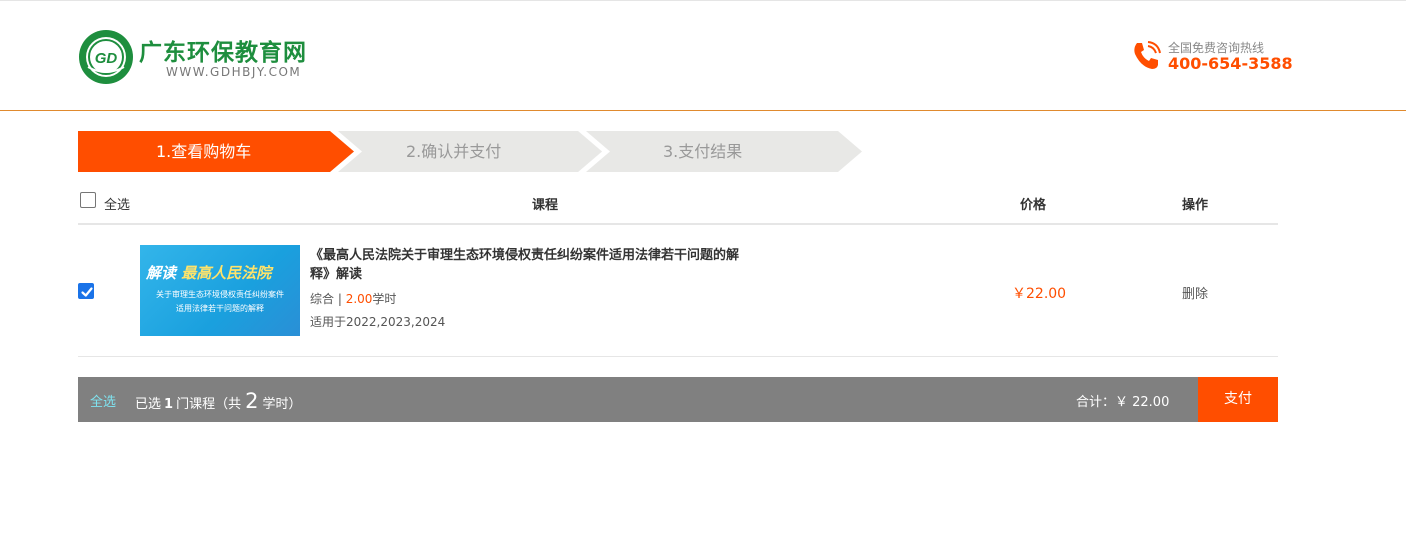 This screenshot has height=559, width=1406. Describe the element at coordinates (359, 299) in the screenshot. I see `course-hours: 2.00` at that location.